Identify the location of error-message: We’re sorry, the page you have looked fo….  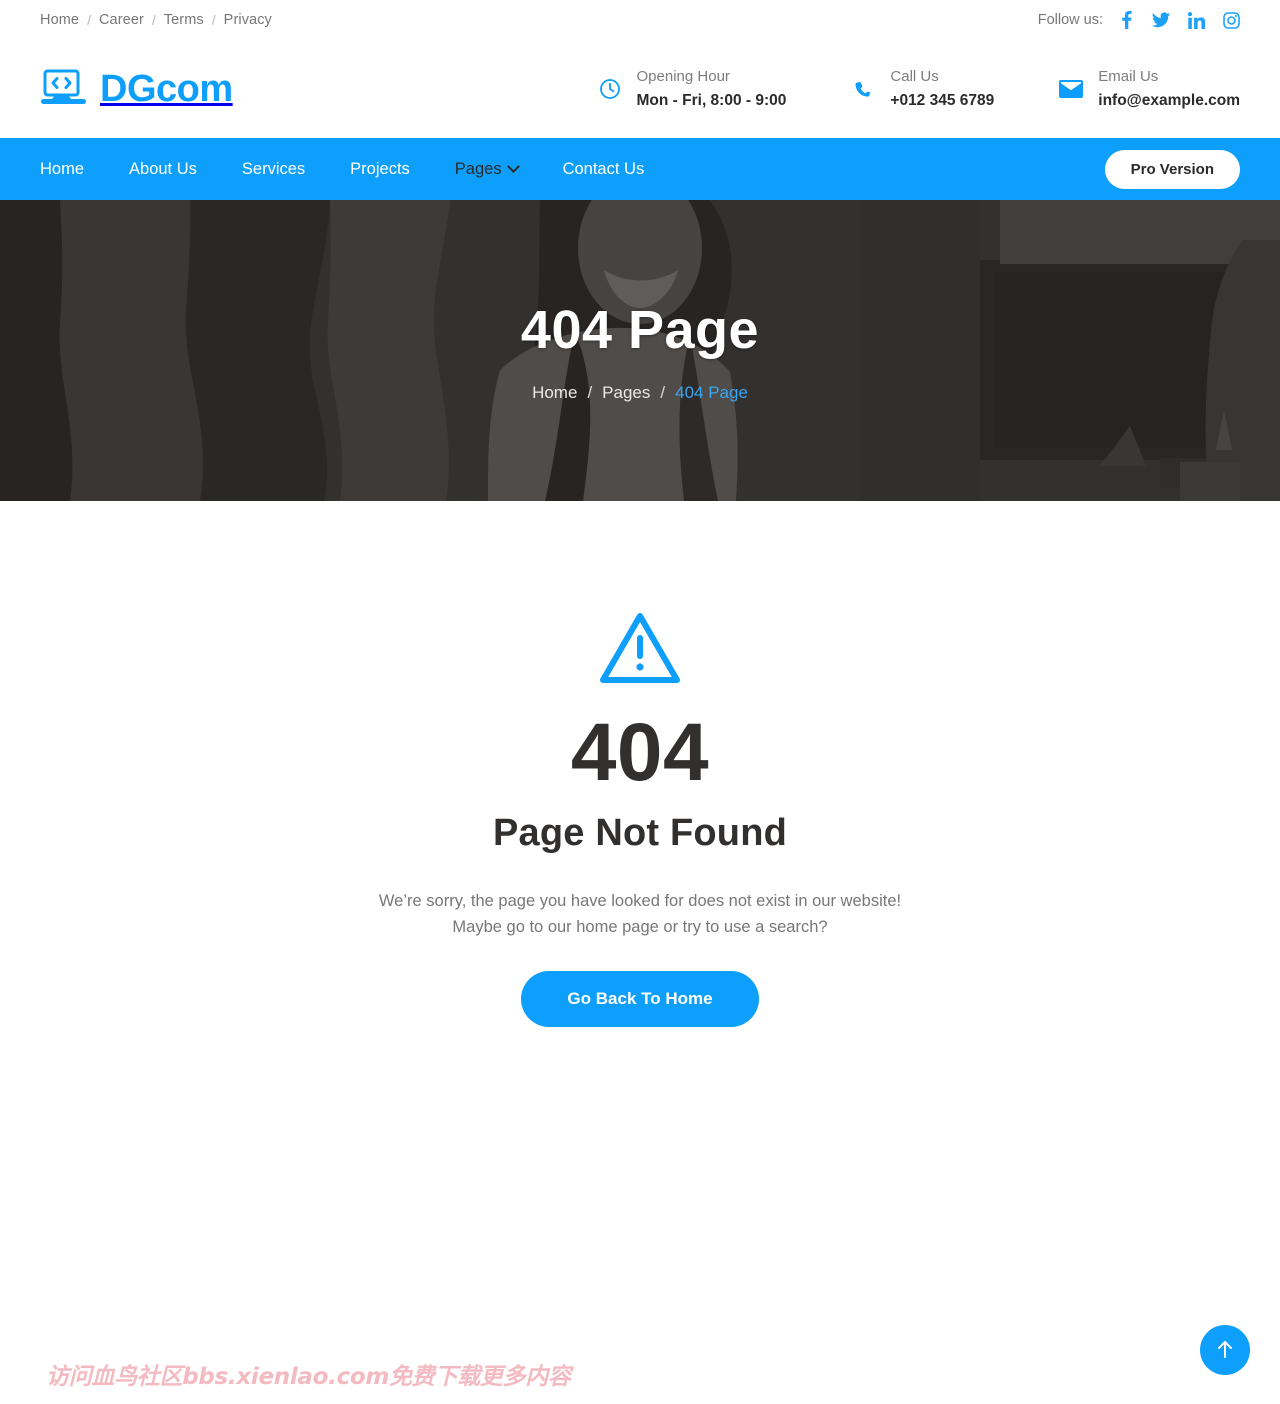
(640, 914).